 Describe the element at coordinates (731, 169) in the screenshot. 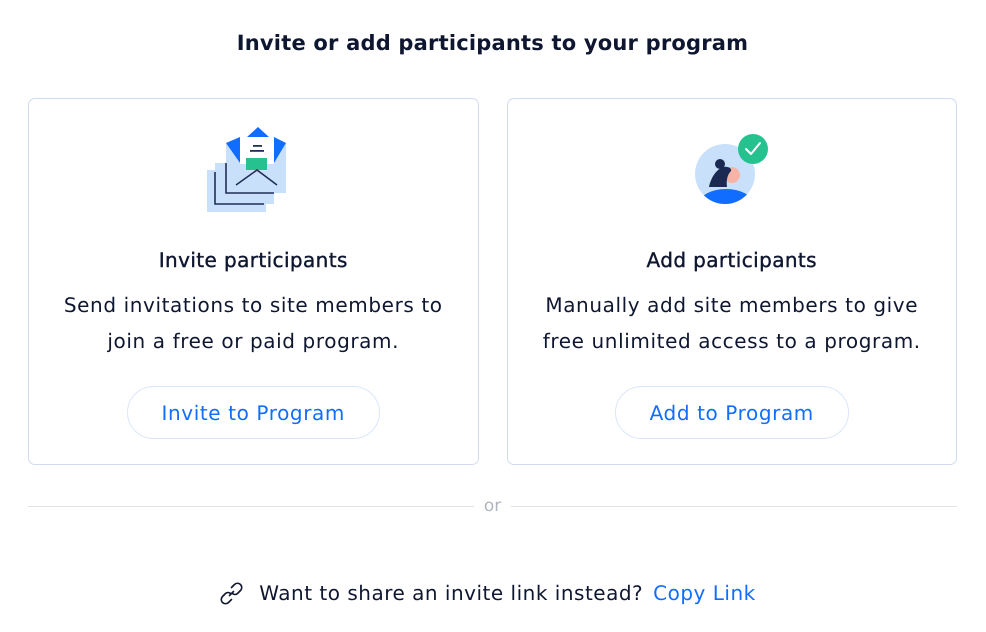

I see `avatar-check-icon` at that location.